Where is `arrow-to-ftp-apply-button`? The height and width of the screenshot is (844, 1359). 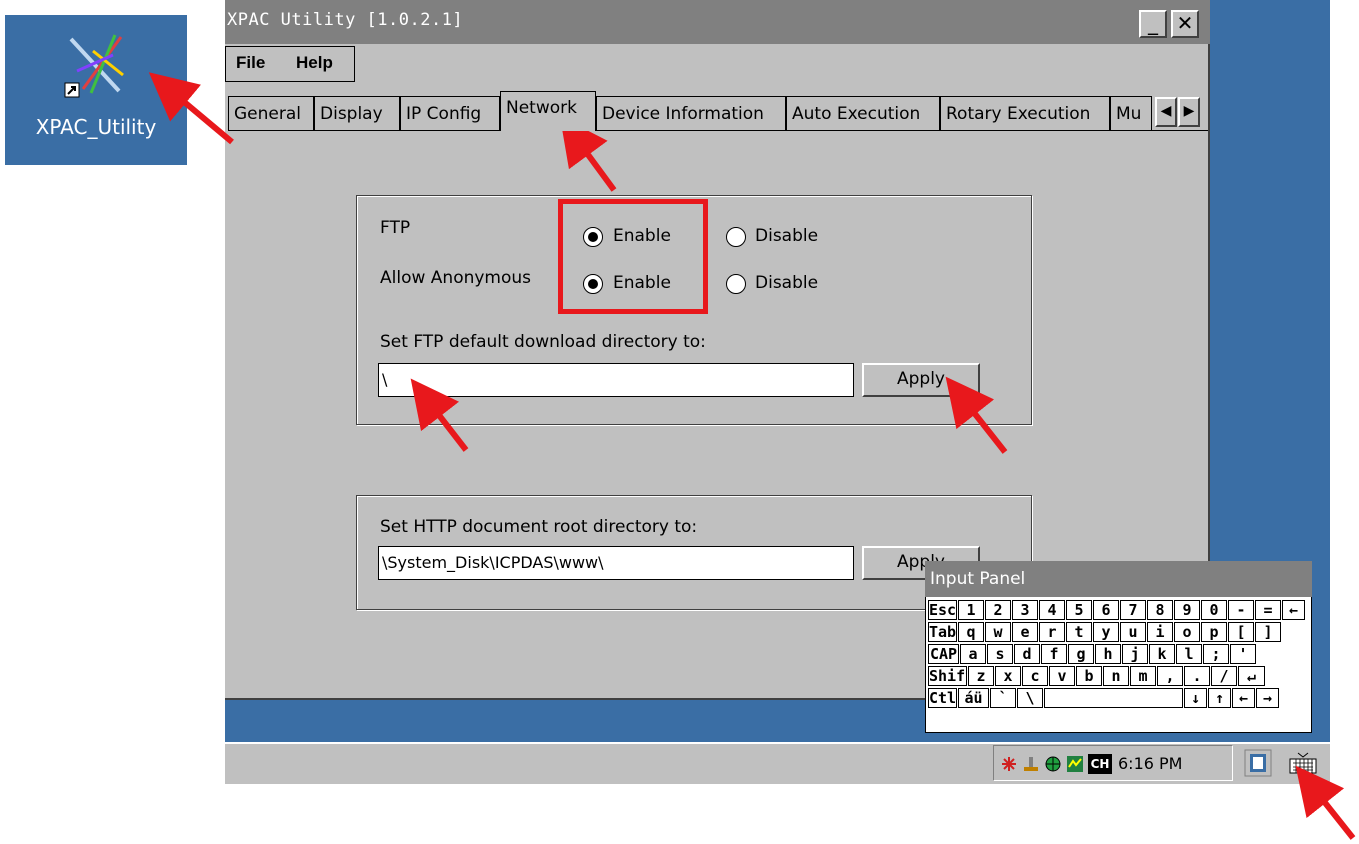
arrow-to-ftp-apply-button is located at coordinates (976, 415).